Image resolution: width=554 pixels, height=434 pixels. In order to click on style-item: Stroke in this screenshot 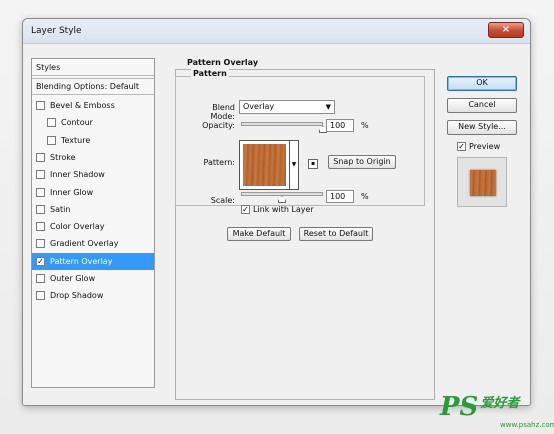, I will do `click(93, 157)`.